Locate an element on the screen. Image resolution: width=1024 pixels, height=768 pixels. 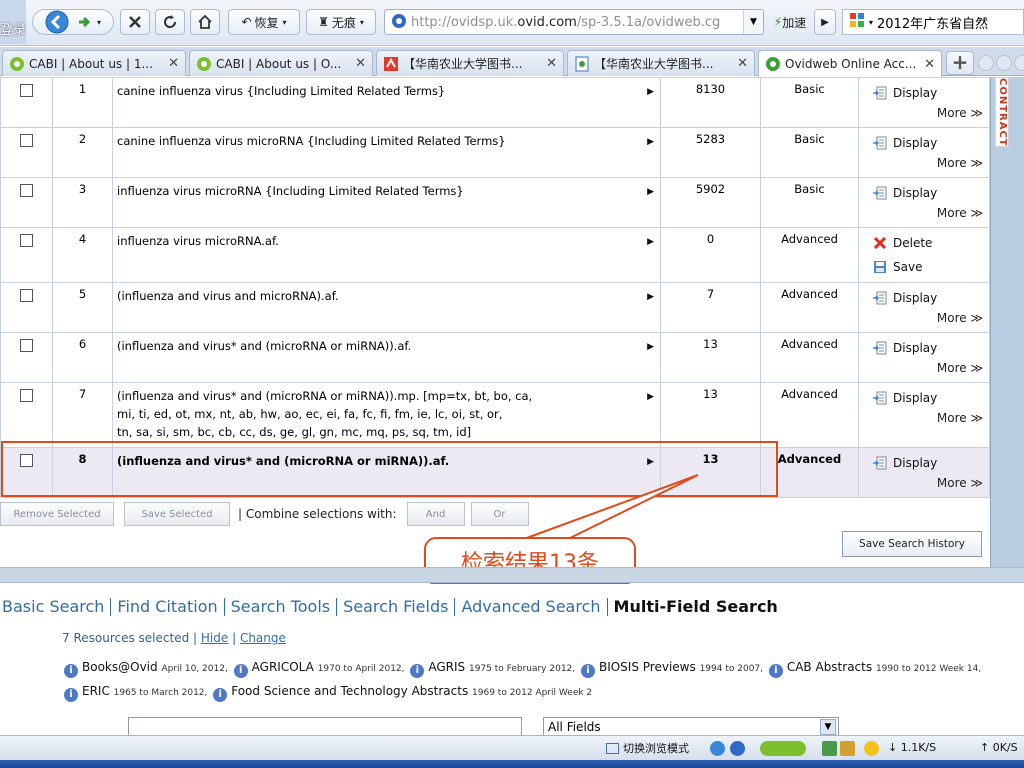
save-search-history-button: Save Search History is located at coordinates (912, 544).